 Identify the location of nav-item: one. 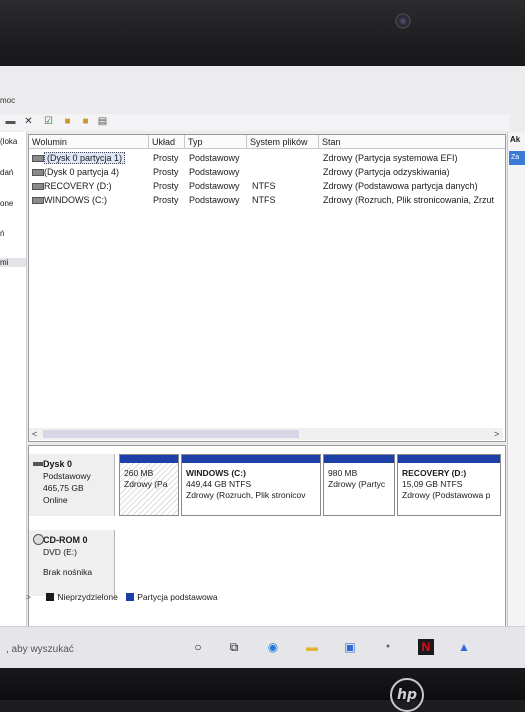
(6, 203).